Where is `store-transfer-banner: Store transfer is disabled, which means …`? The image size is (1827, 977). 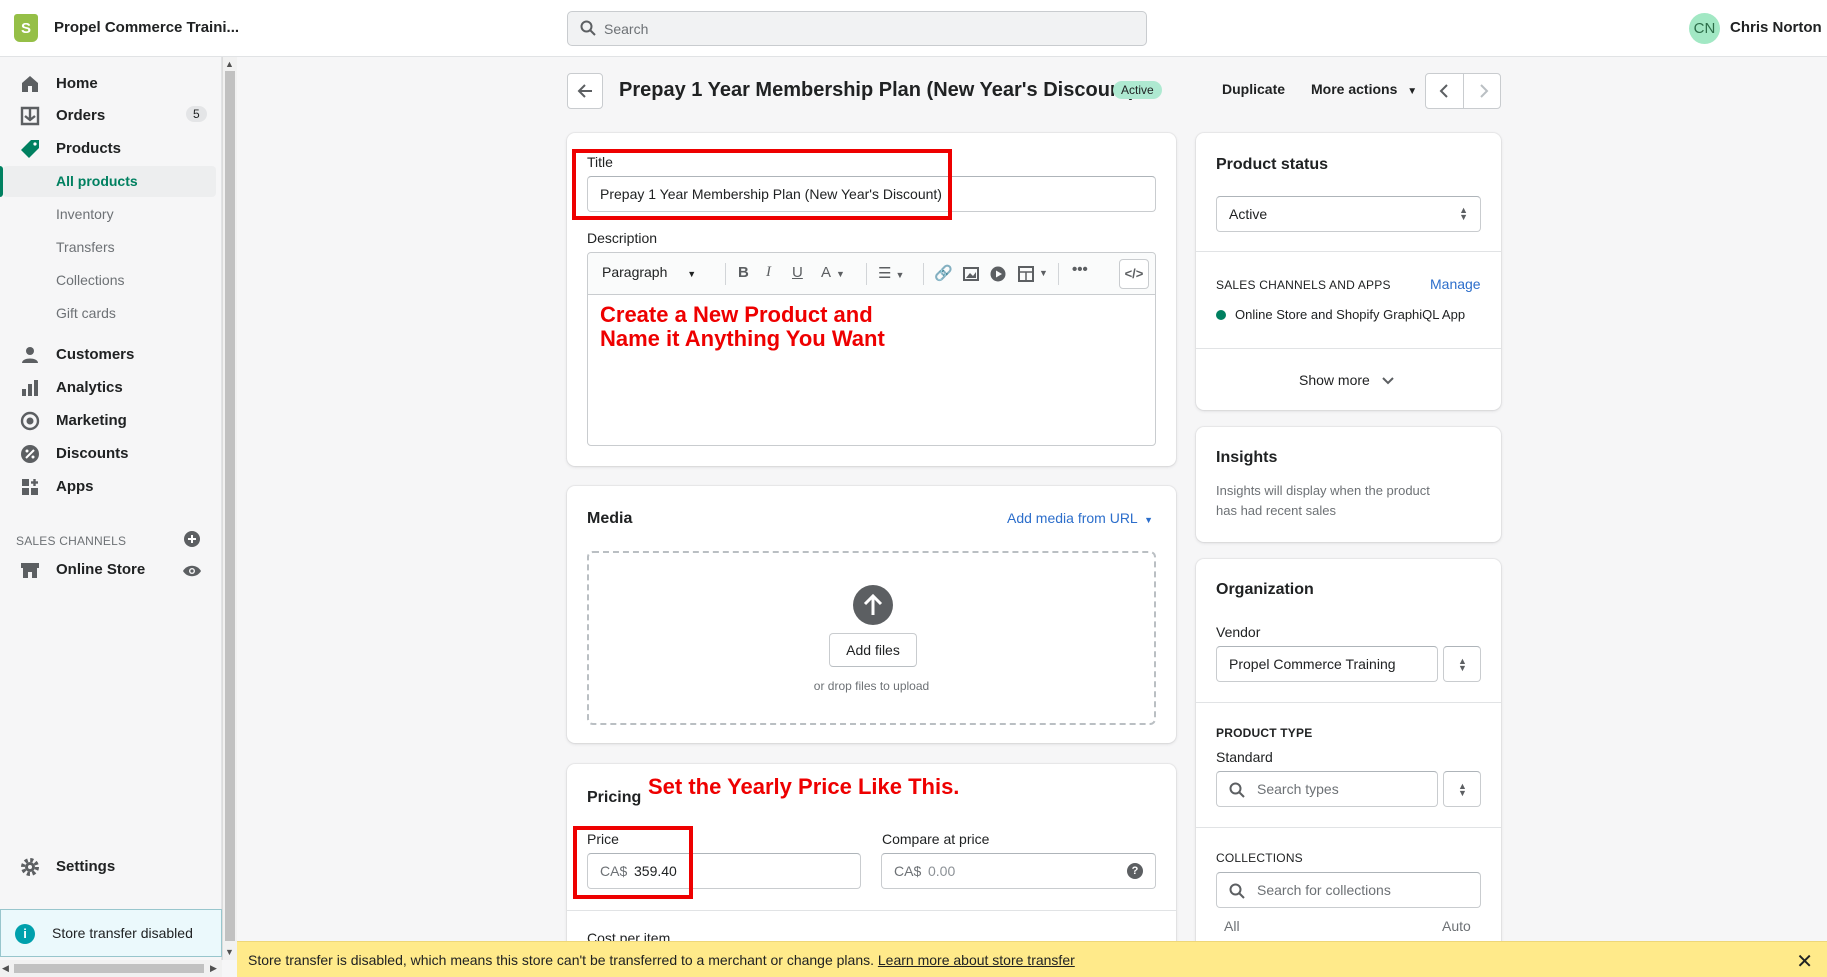 store-transfer-banner: Store transfer is disabled, which means … is located at coordinates (1032, 959).